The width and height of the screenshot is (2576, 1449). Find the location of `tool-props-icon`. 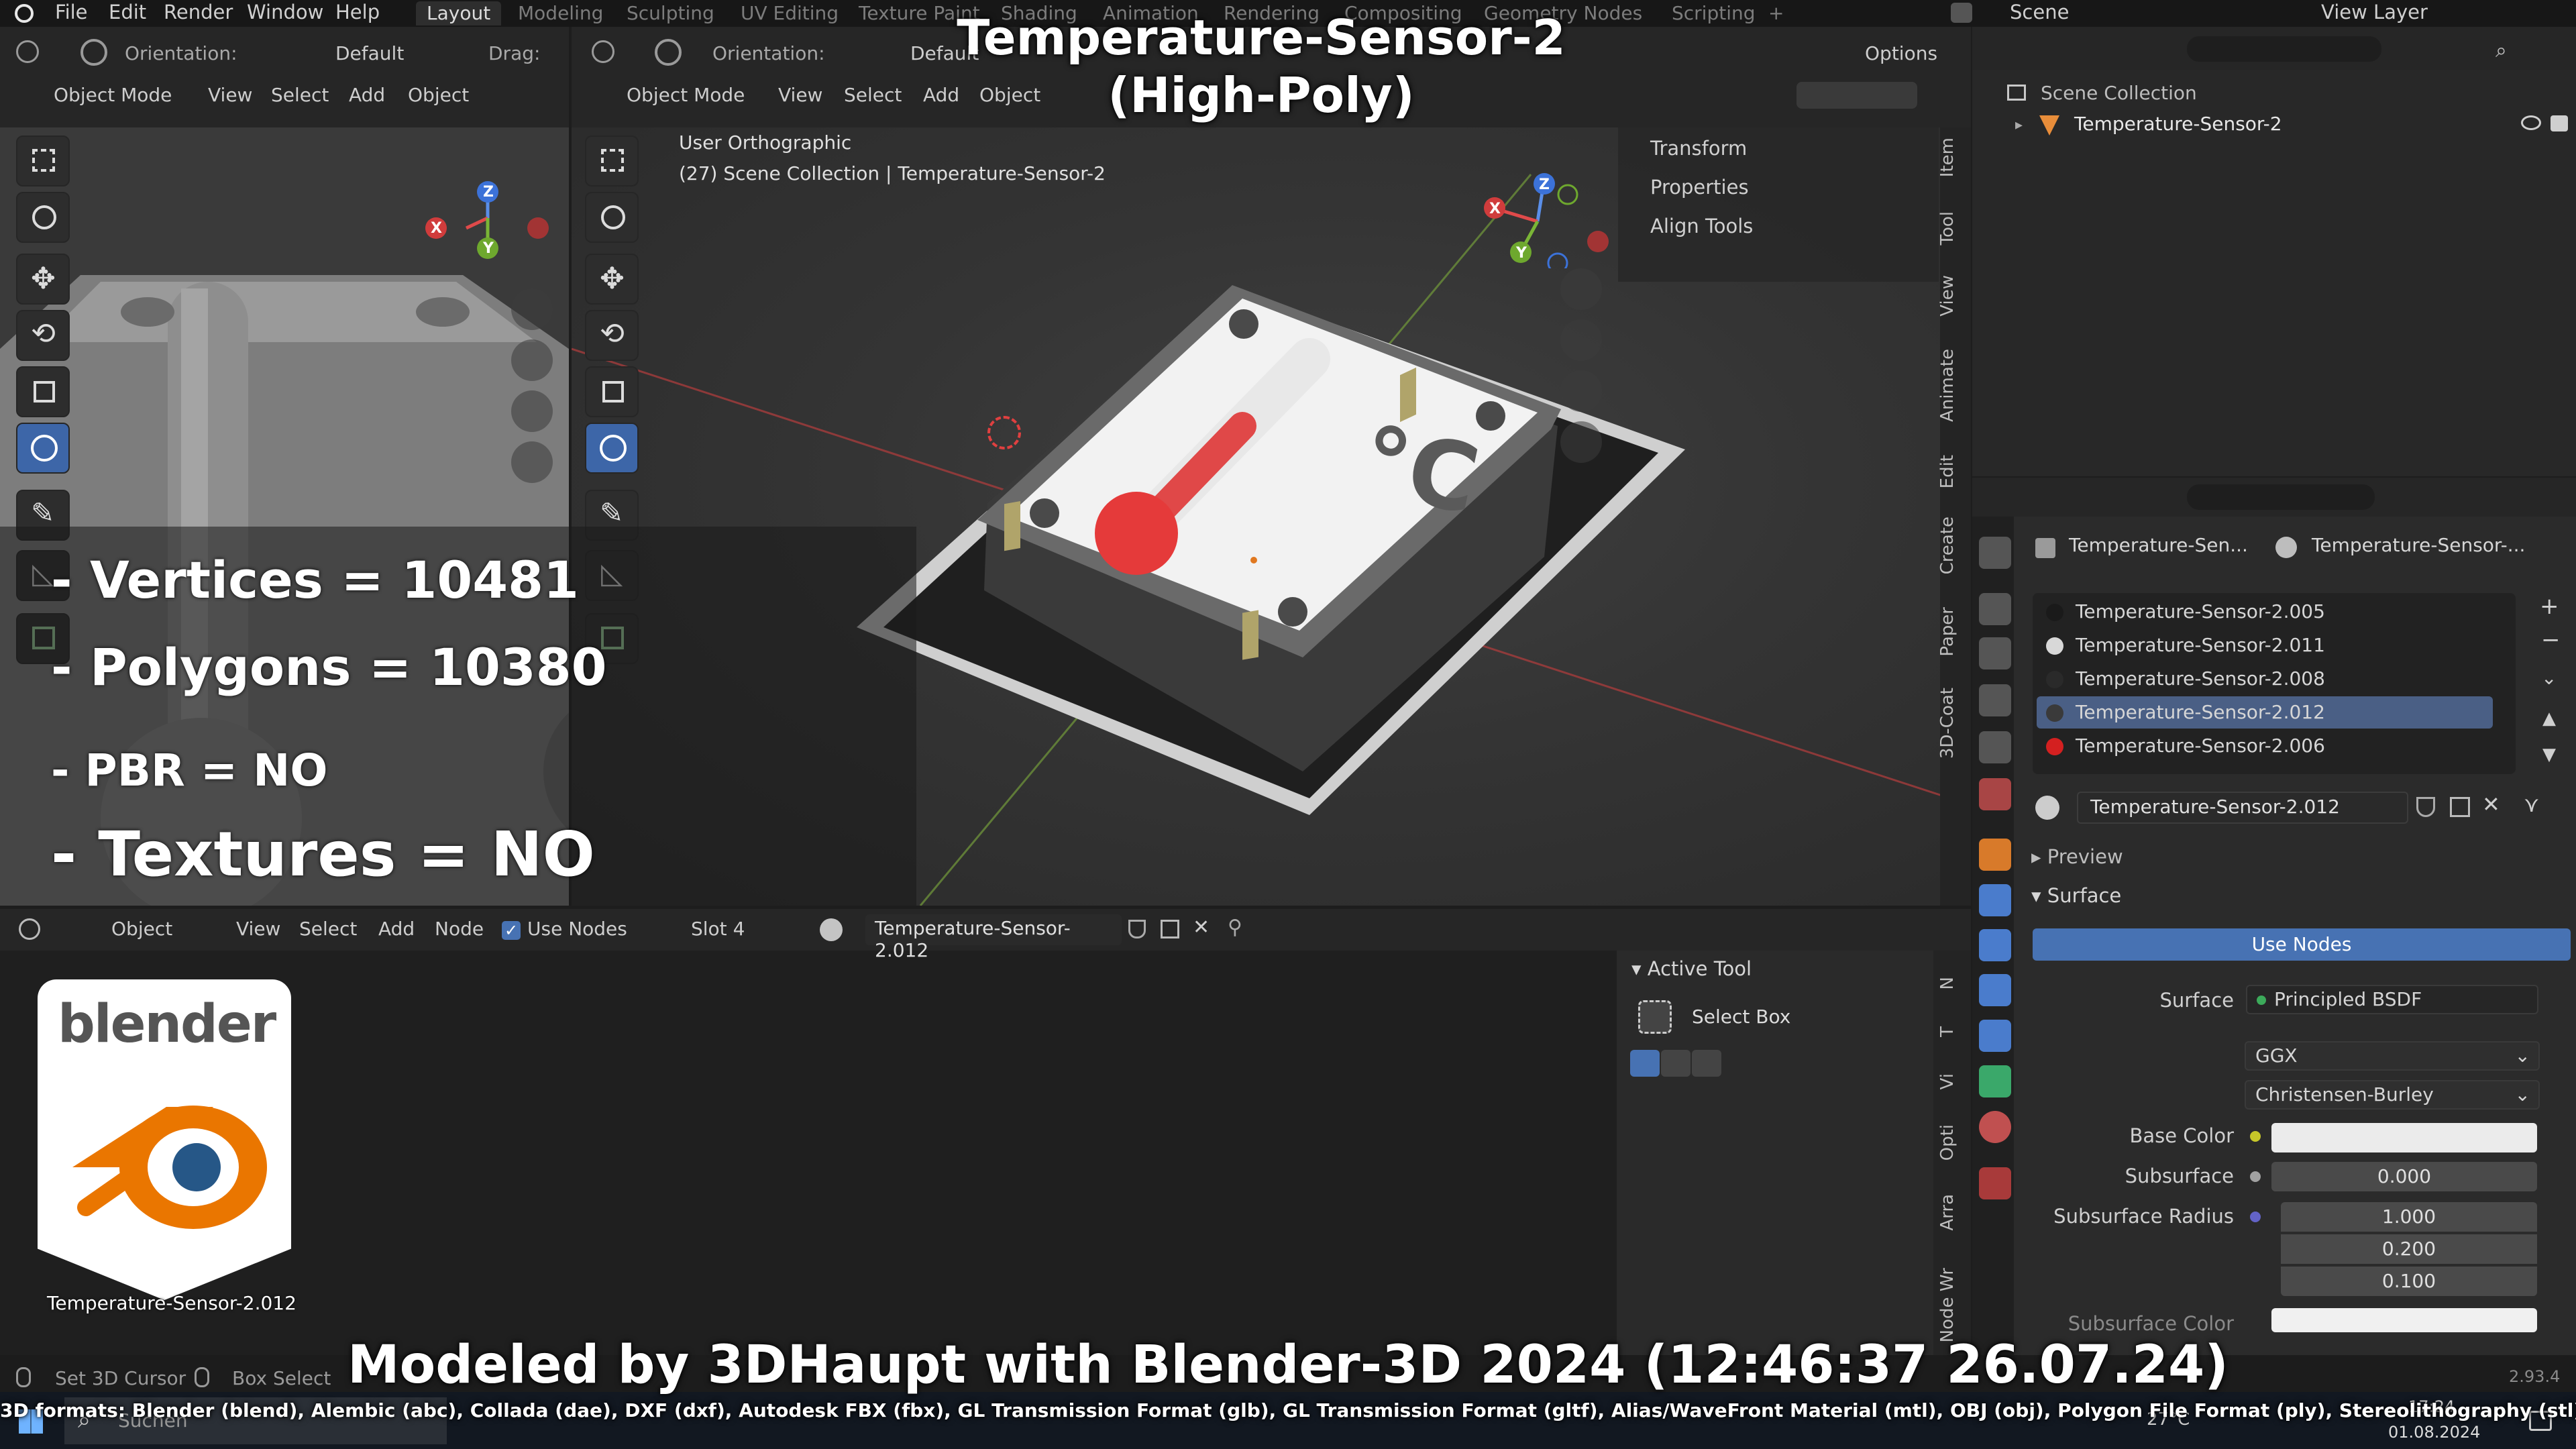

tool-props-icon is located at coordinates (1995, 553).